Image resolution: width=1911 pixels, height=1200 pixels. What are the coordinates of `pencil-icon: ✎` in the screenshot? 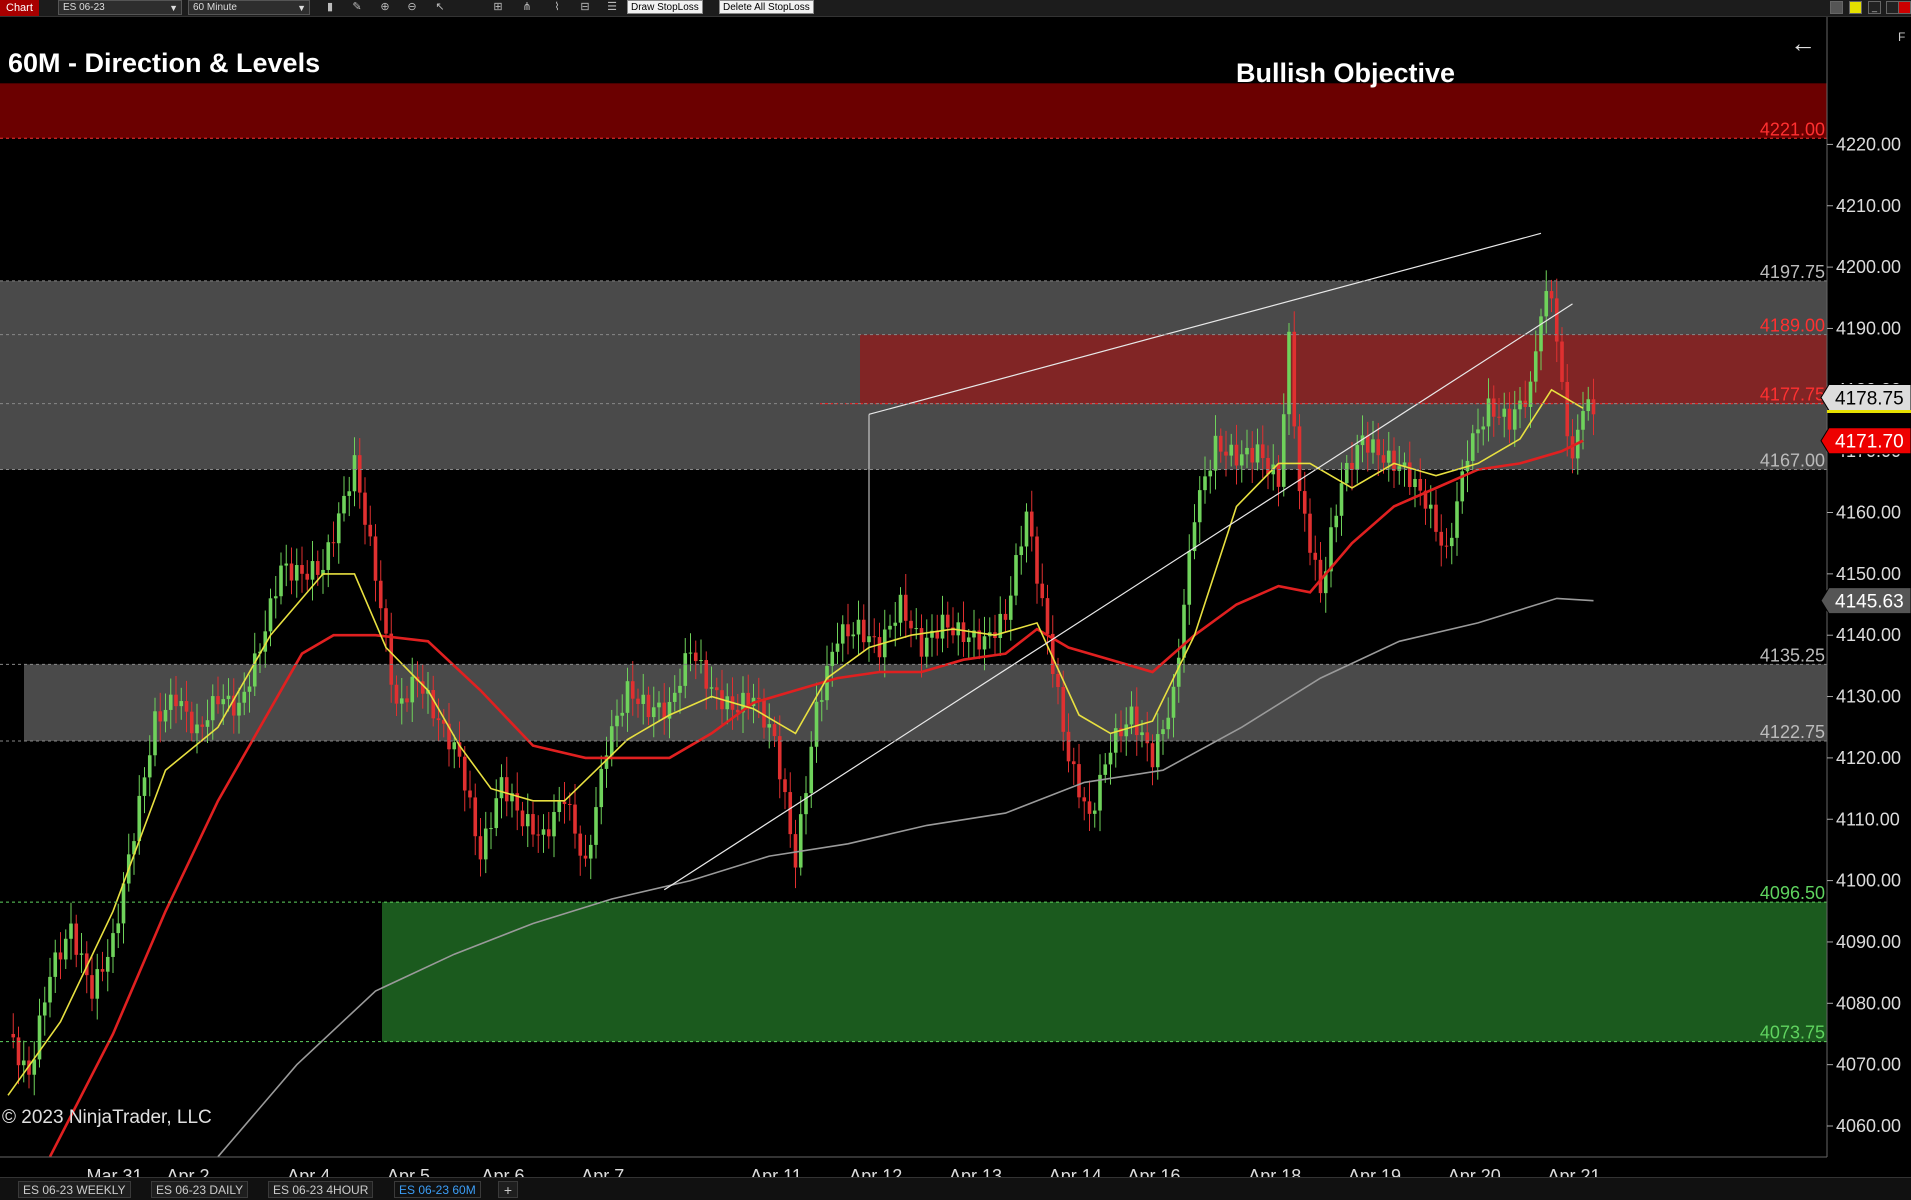 It's located at (357, 7).